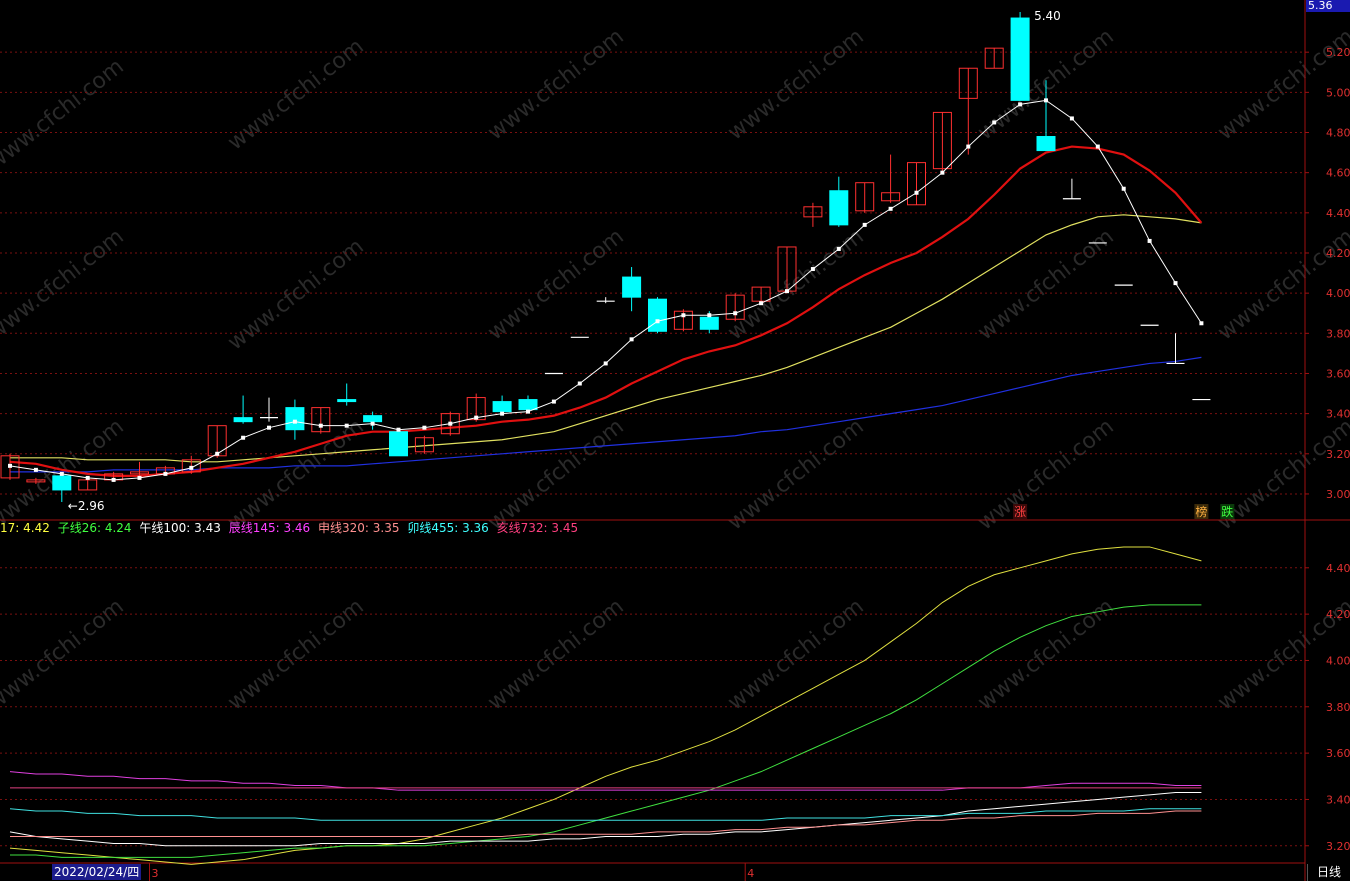 This screenshot has width=1350, height=881. What do you see at coordinates (1338, 133) in the screenshot?
I see `y-tick-label: 4.80` at bounding box center [1338, 133].